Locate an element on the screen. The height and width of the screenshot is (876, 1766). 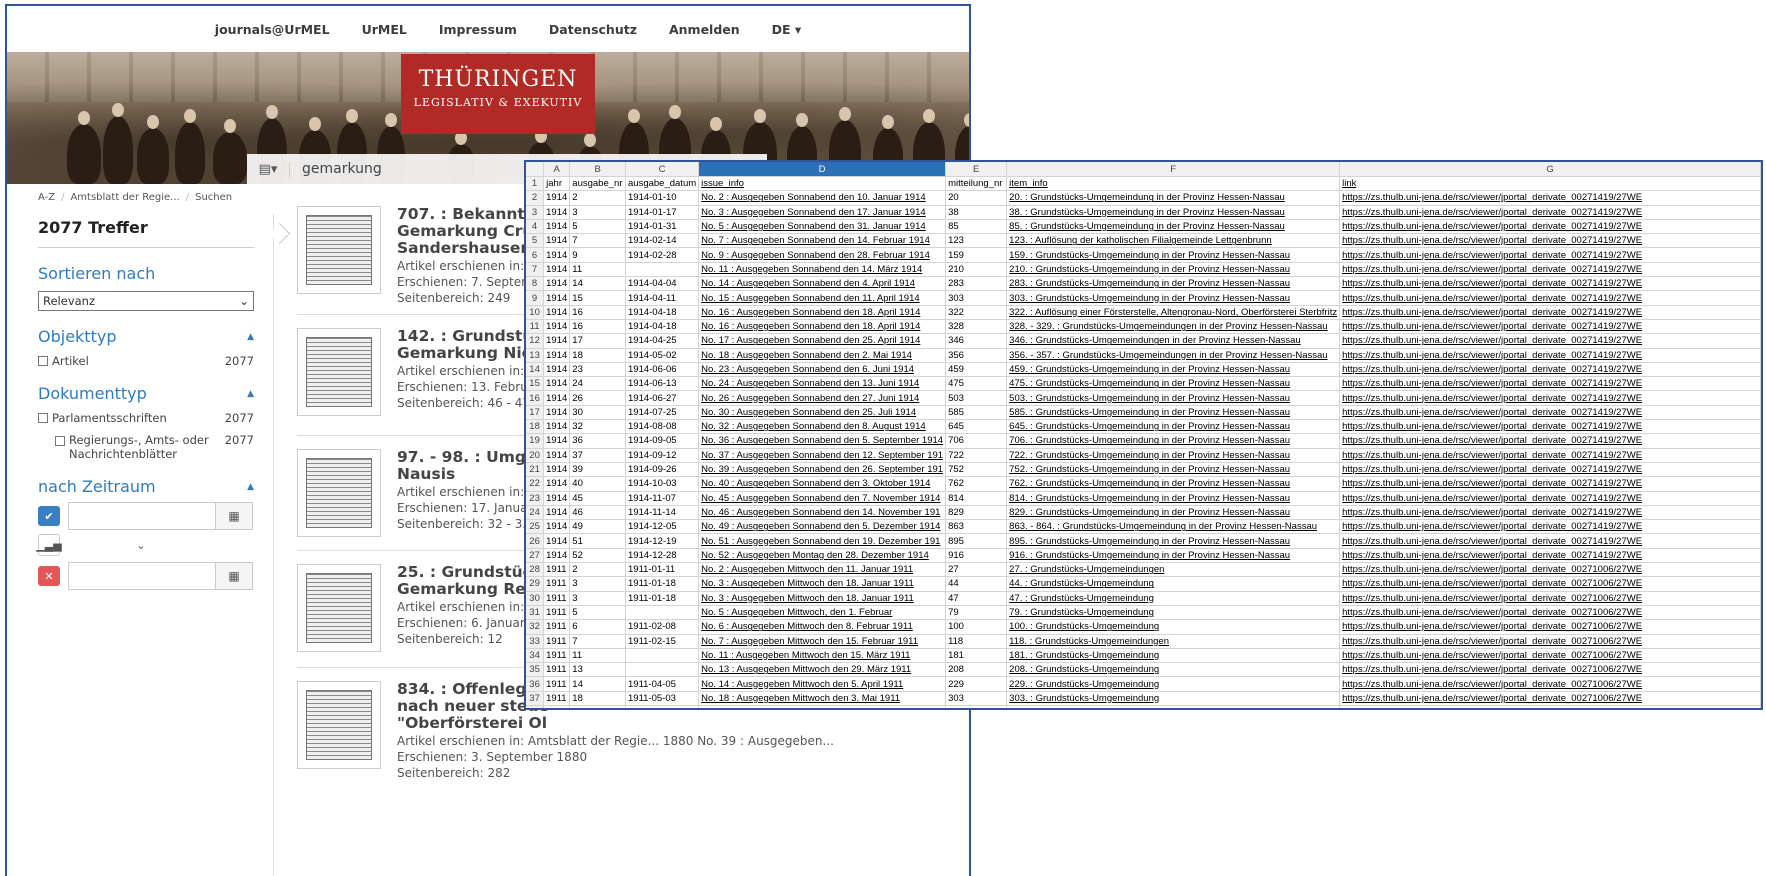
row-header: 23 is located at coordinates (535, 498).